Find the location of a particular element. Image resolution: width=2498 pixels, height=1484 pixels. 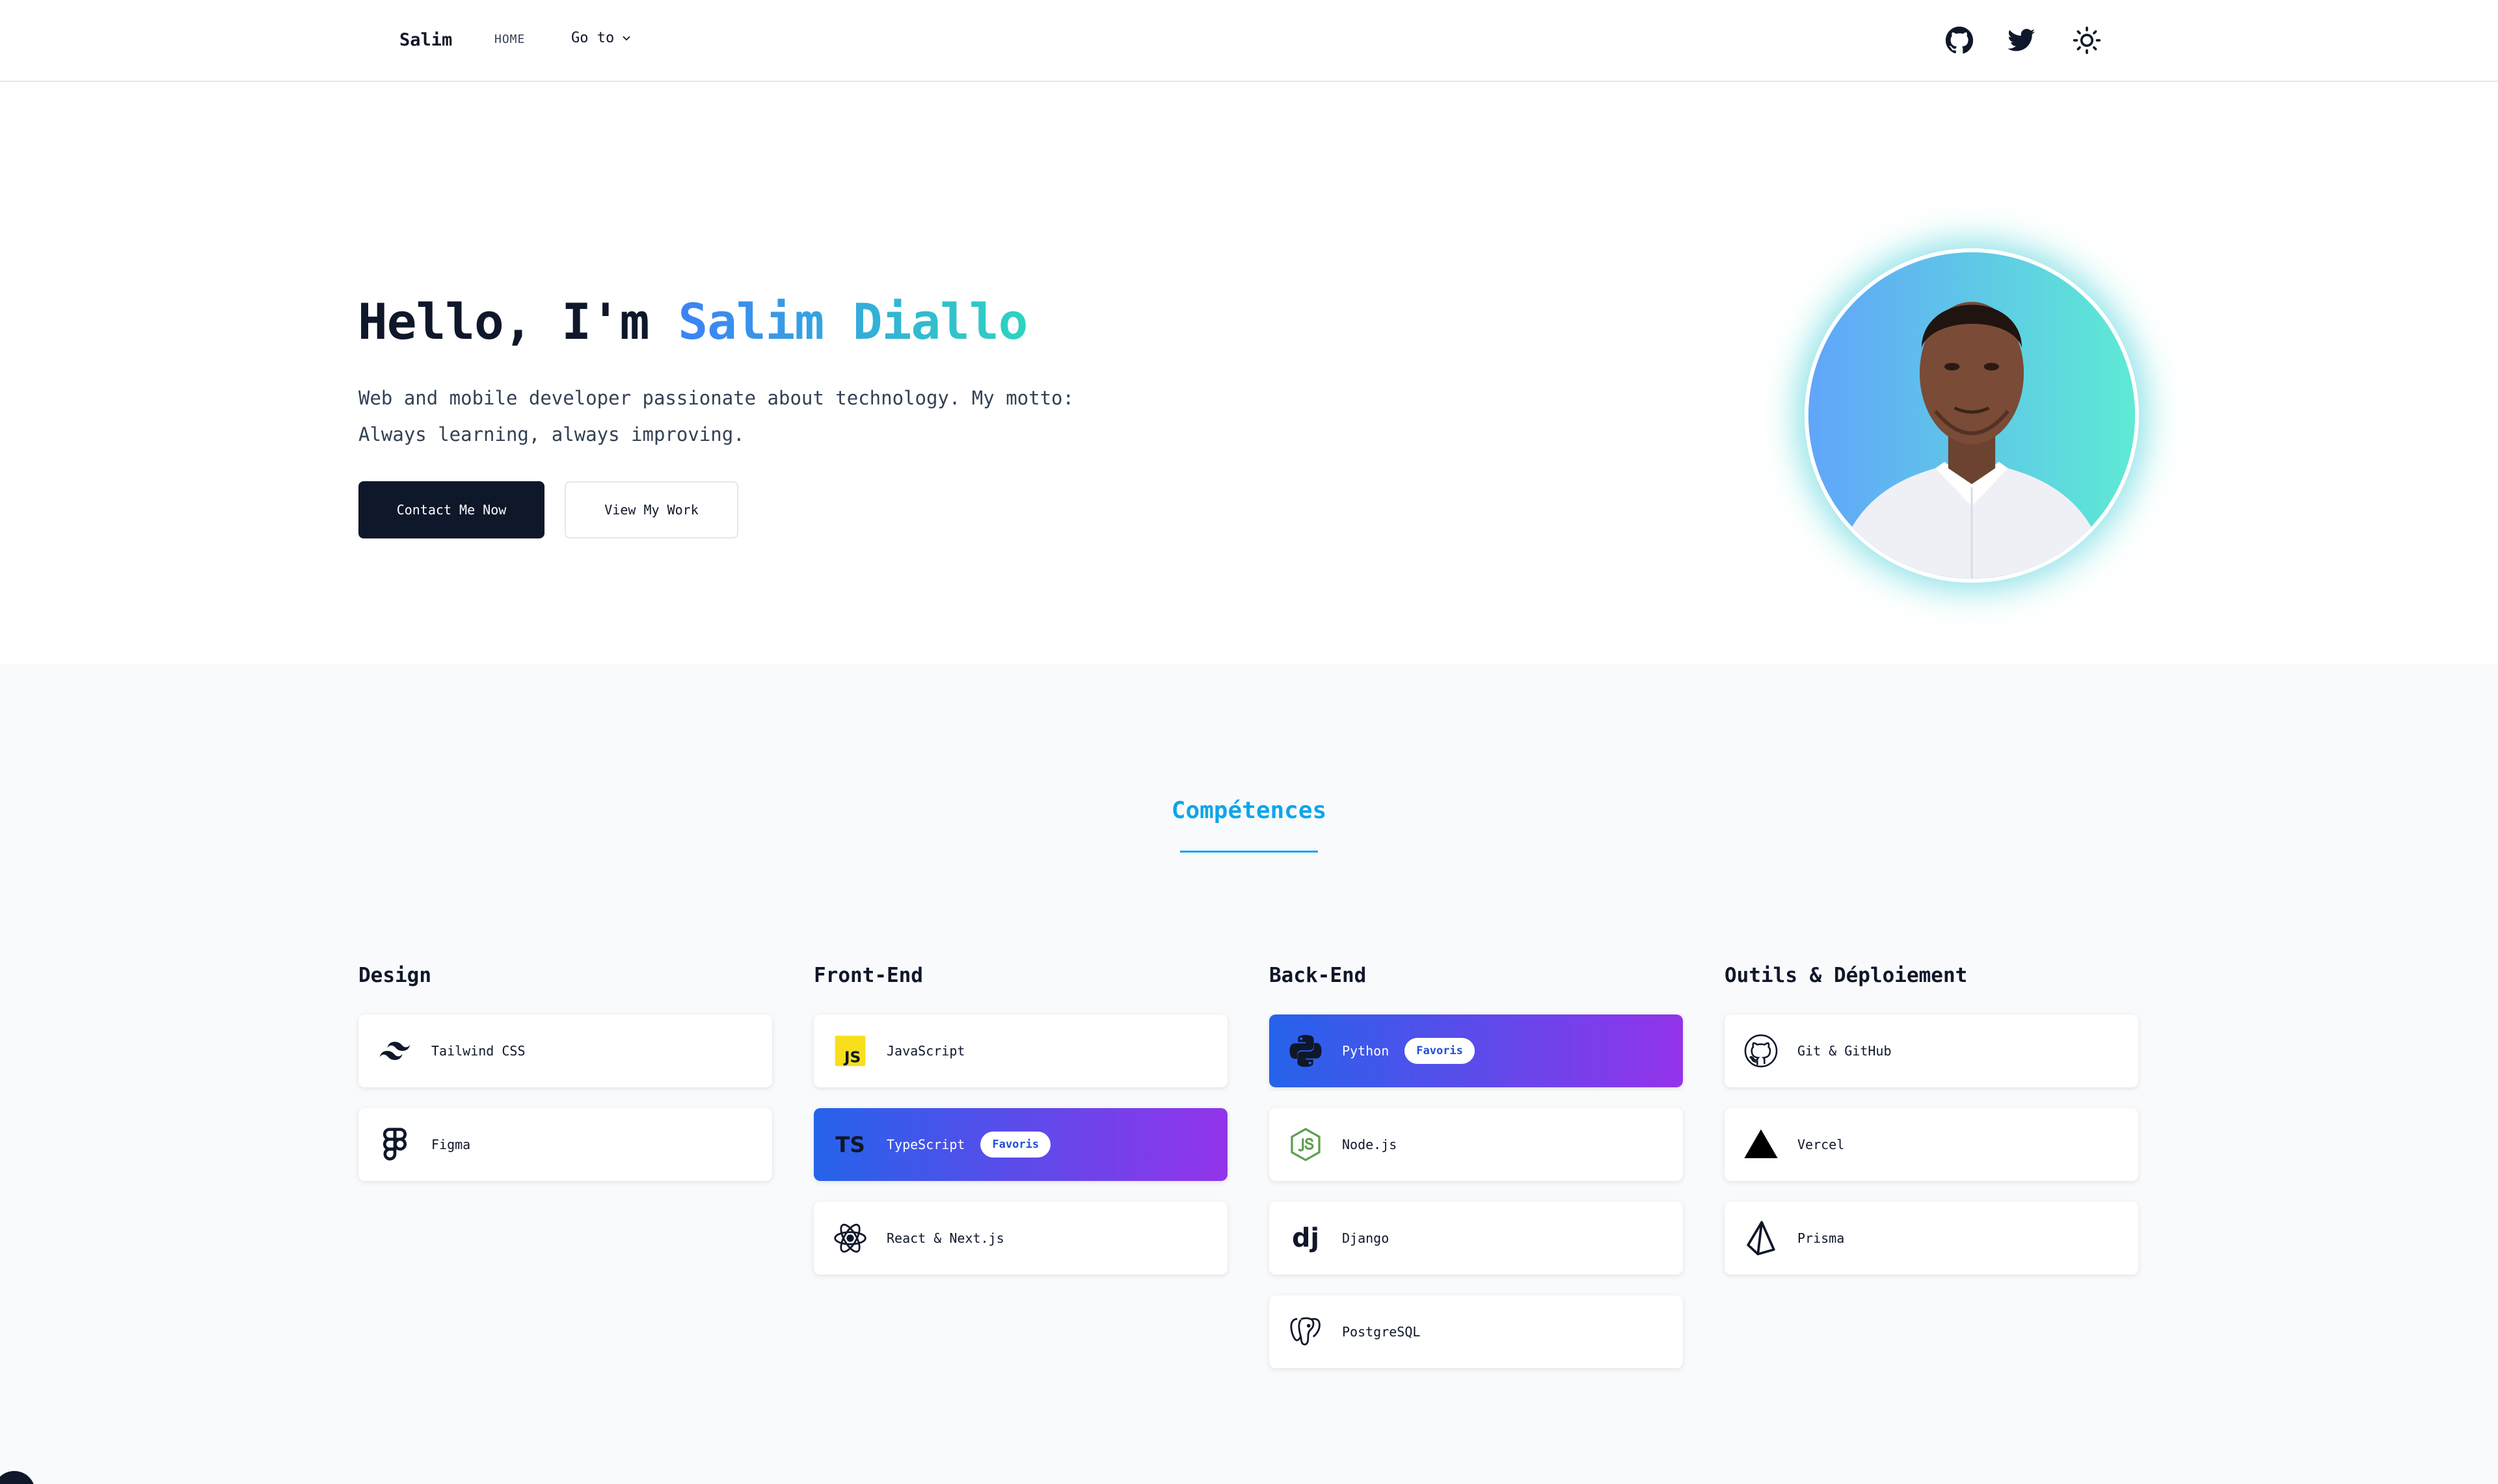

view-work-button: View My Work is located at coordinates (651, 509).